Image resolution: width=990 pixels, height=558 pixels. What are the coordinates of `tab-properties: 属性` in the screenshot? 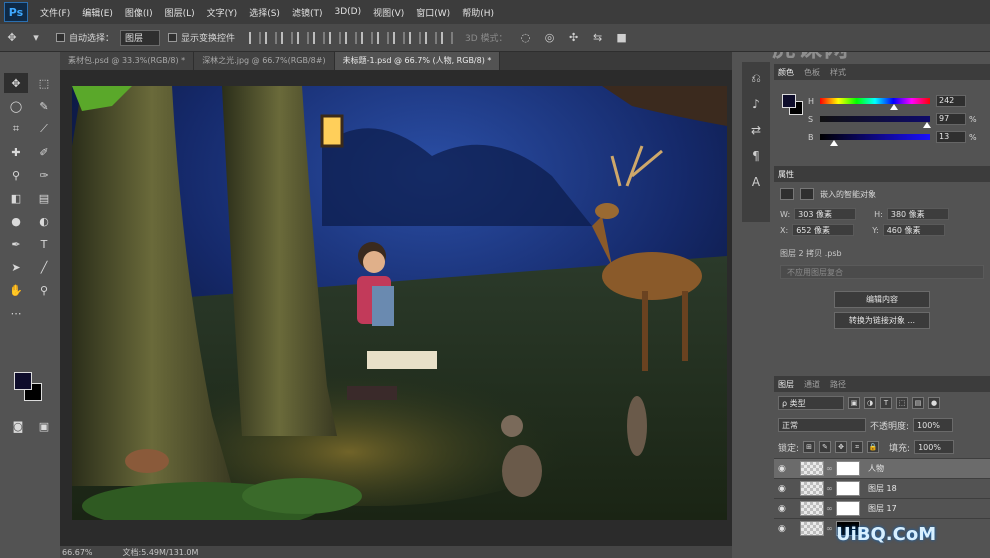 It's located at (786, 174).